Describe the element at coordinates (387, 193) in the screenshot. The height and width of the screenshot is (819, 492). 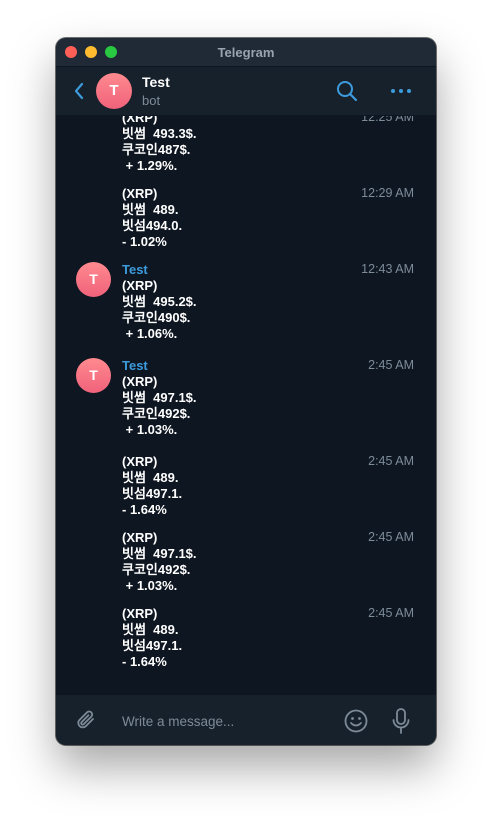
I see `message-time: 12:29 AM` at that location.